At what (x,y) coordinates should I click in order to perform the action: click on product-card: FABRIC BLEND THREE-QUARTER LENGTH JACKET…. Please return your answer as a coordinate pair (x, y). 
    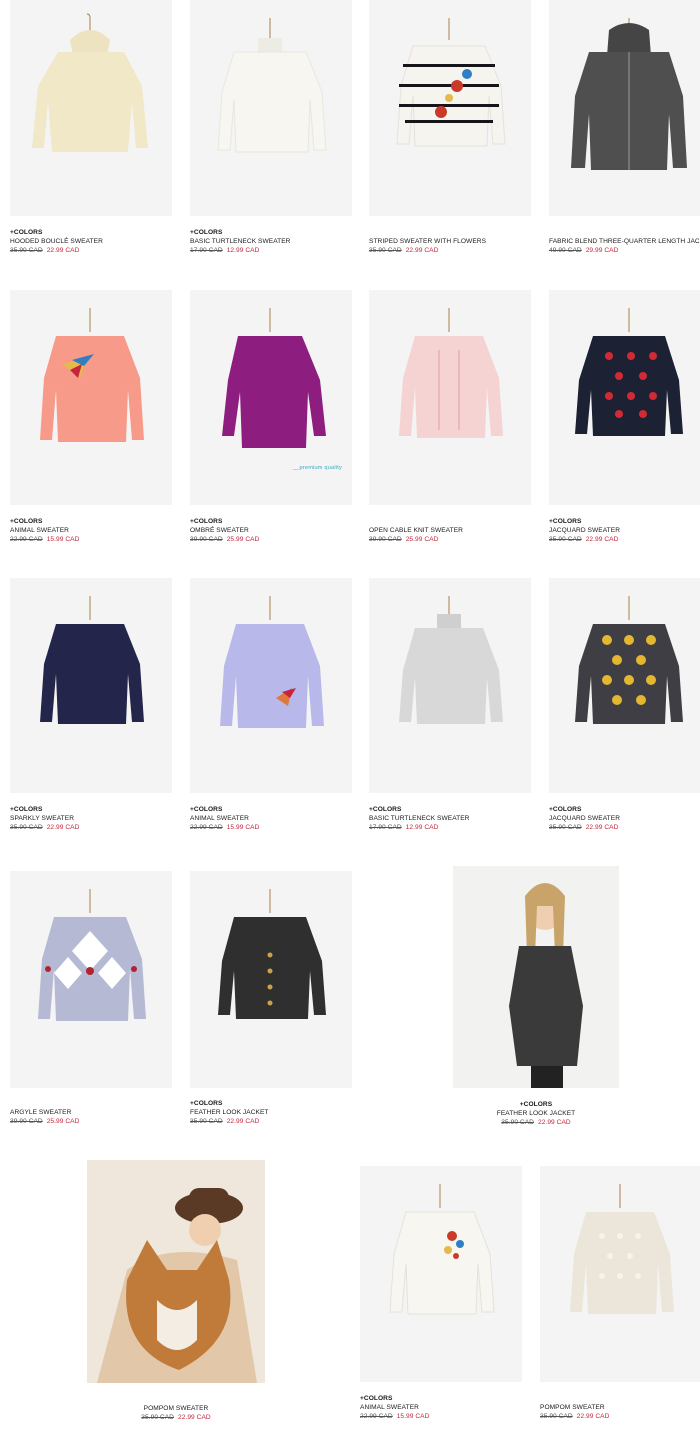
    Looking at the image, I should click on (624, 130).